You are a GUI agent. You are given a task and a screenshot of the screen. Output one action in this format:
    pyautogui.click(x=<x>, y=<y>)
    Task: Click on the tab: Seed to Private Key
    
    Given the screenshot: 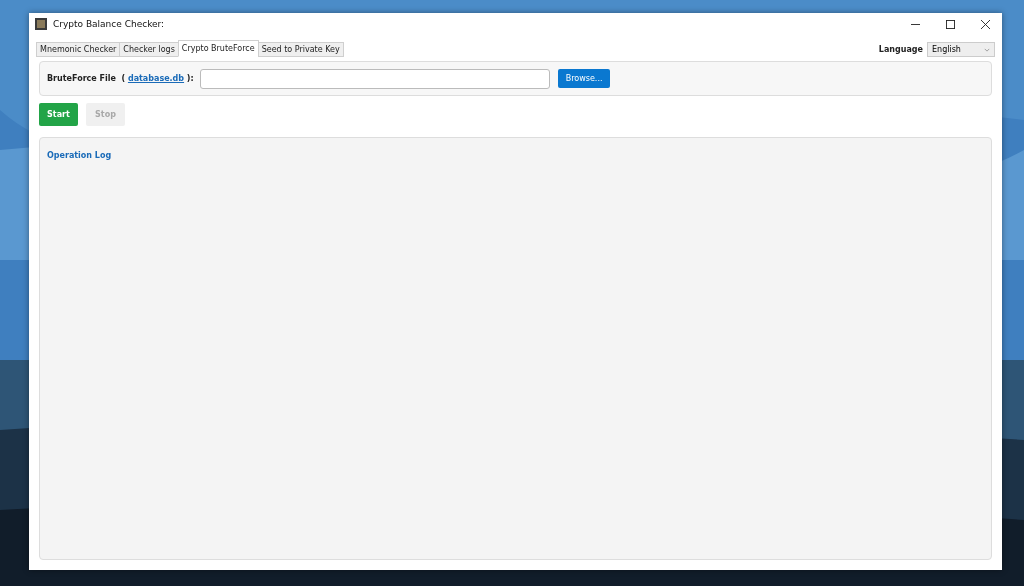 What is the action you would take?
    pyautogui.click(x=300, y=49)
    